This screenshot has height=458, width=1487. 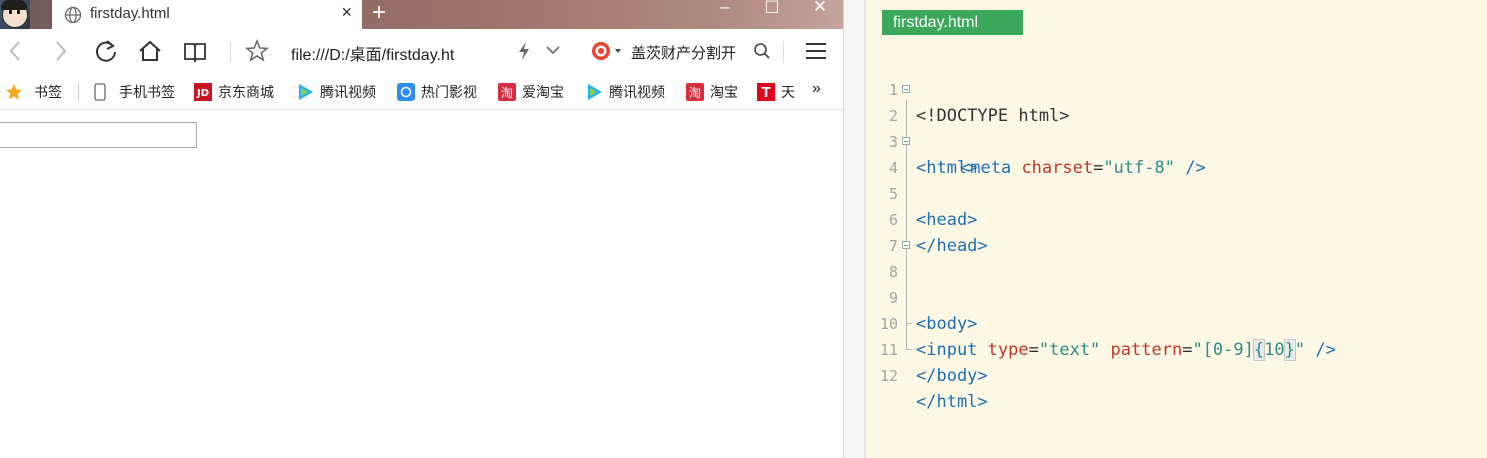 I want to click on code-line: 7, so click(x=1176, y=231).